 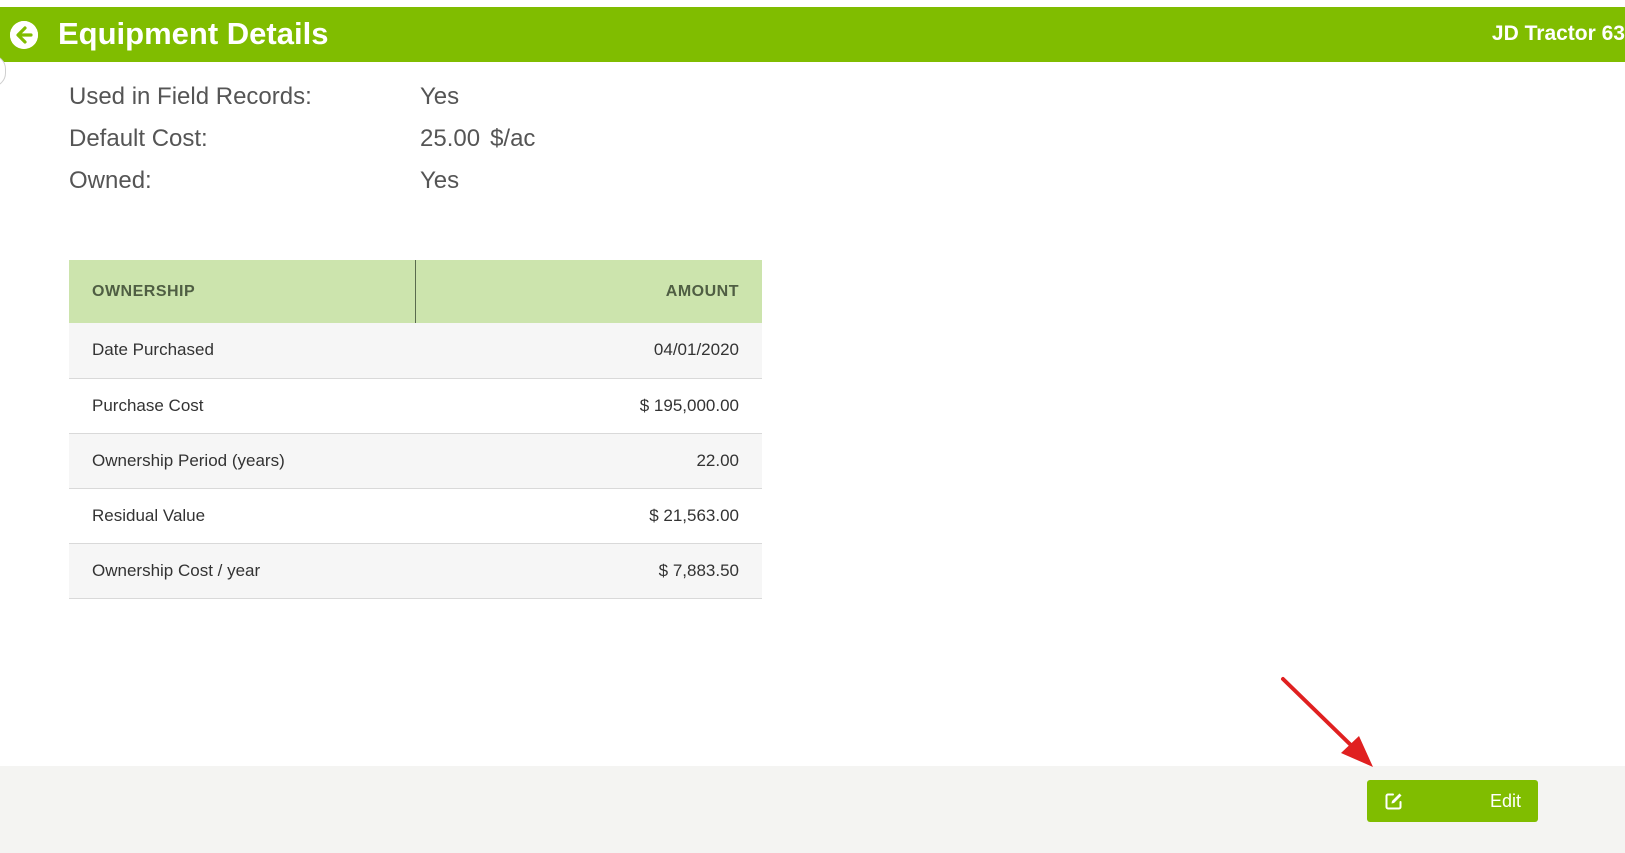 I want to click on table-row: Date Purchased 04/01/2020, so click(x=415, y=351).